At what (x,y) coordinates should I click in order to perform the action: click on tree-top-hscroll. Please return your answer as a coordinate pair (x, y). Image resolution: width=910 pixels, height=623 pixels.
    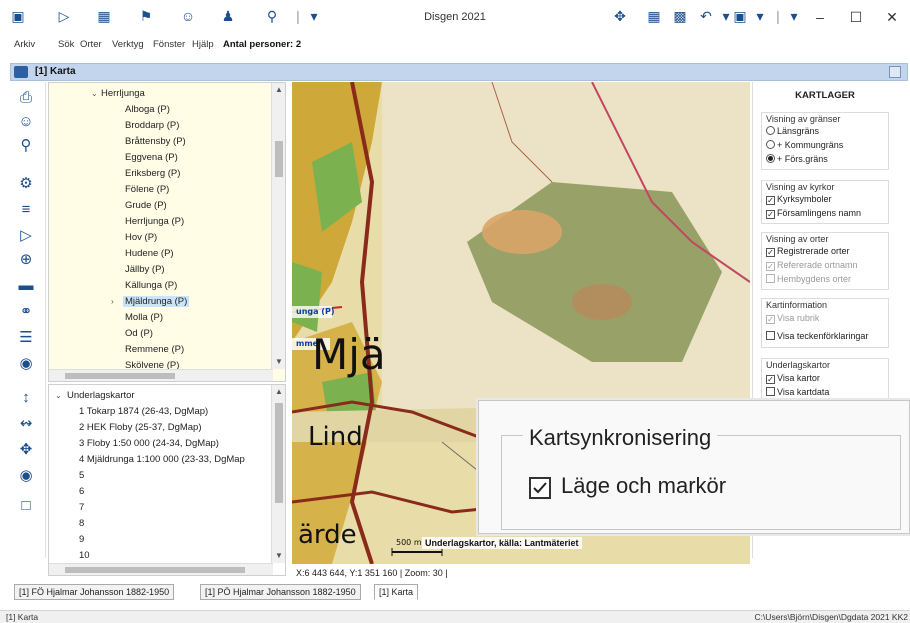
    Looking at the image, I should click on (161, 375).